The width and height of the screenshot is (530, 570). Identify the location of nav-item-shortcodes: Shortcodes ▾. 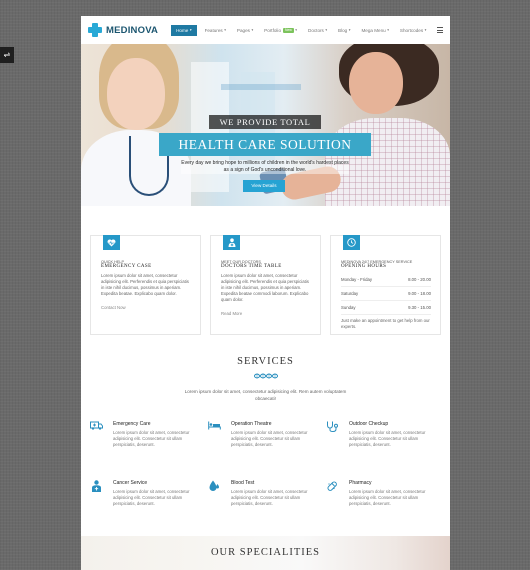
(413, 30).